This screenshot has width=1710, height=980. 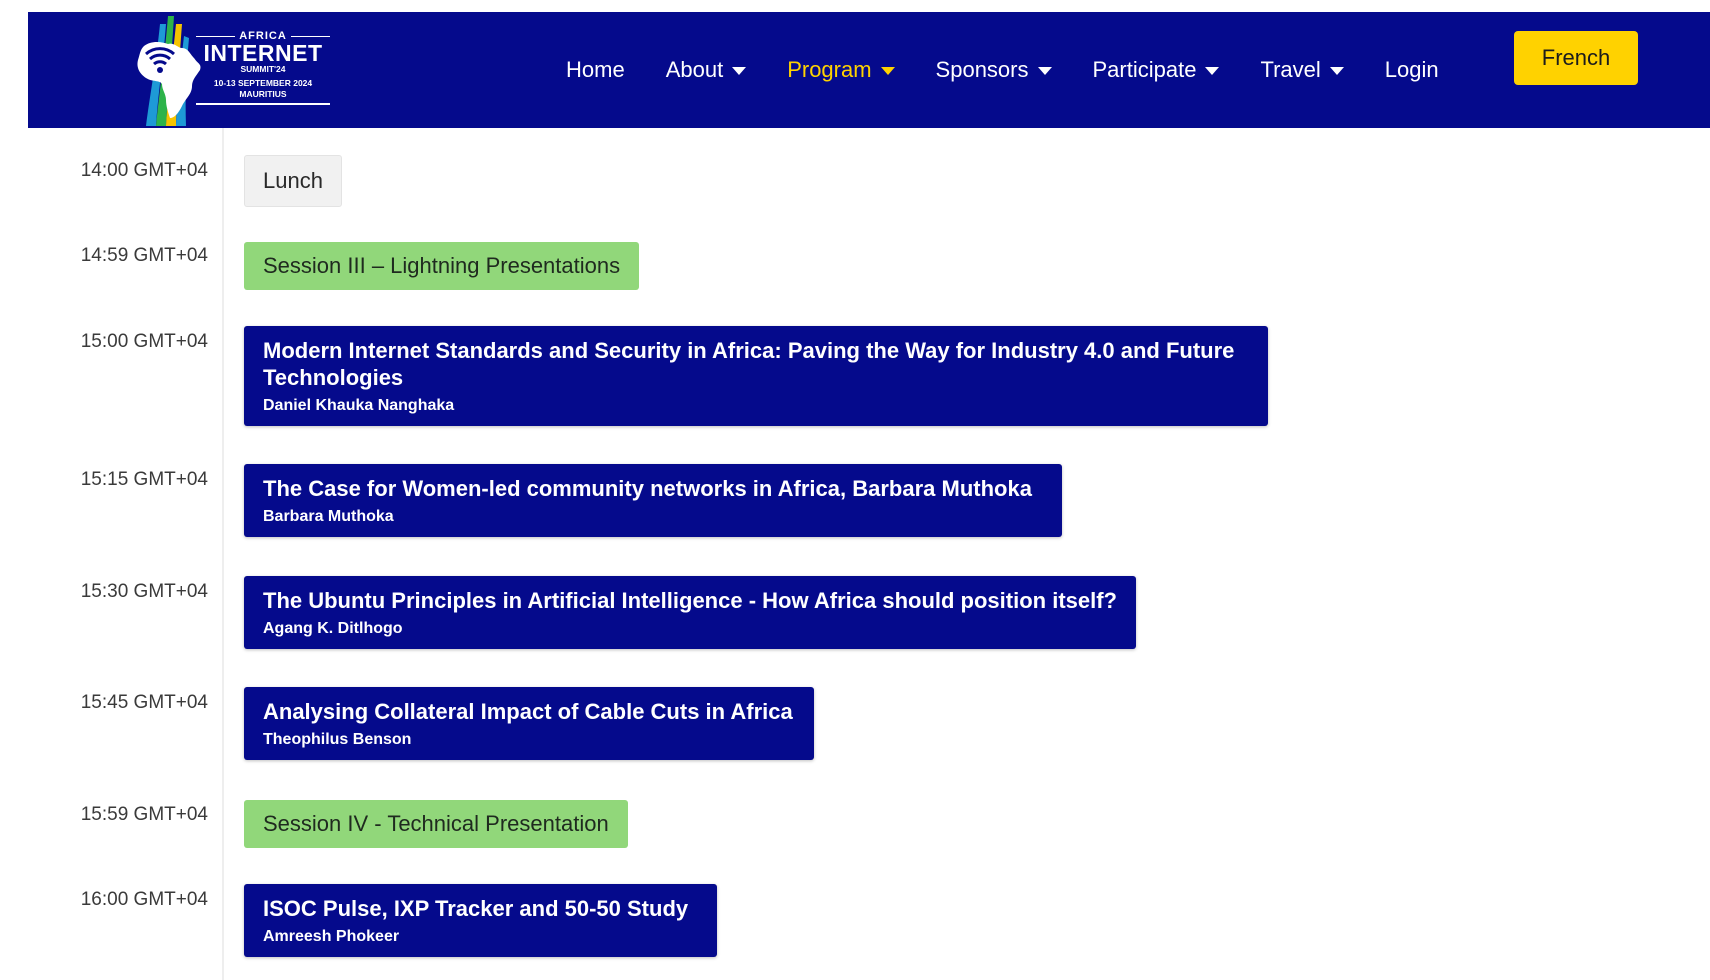 What do you see at coordinates (144, 170) in the screenshot?
I see `time-slot: 14:00 GMT+04` at bounding box center [144, 170].